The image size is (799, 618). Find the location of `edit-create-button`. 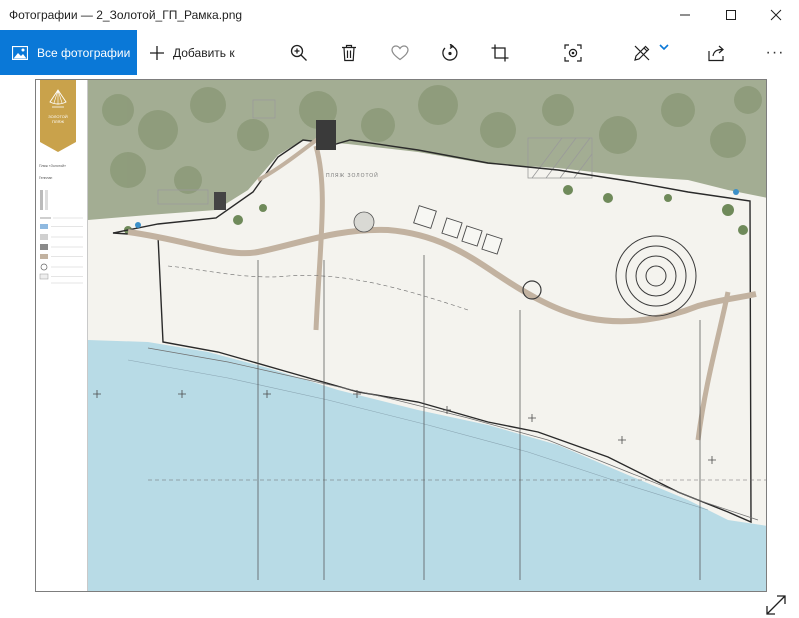

edit-create-button is located at coordinates (642, 52).